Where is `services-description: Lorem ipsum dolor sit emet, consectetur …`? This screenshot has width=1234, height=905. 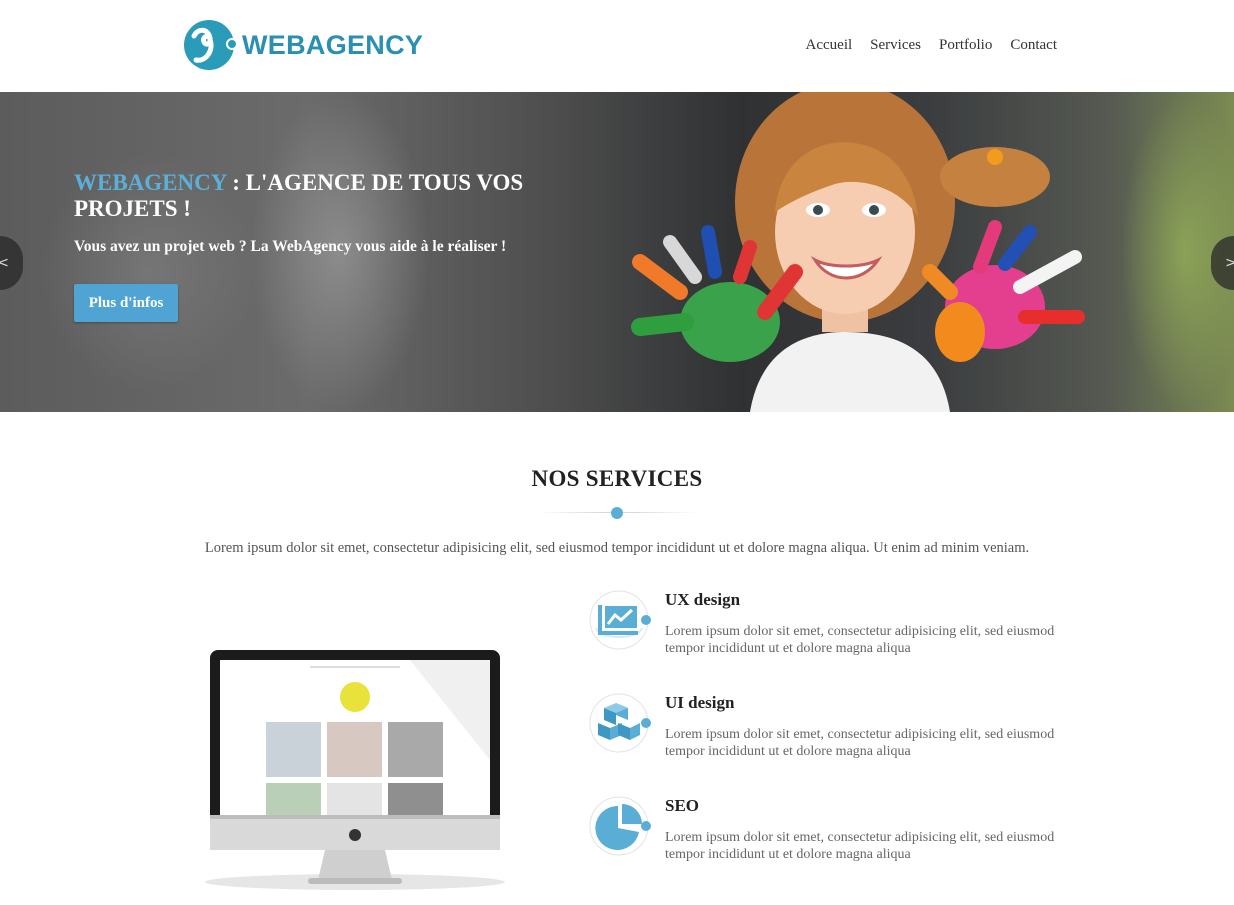
services-description: Lorem ipsum dolor sit emet, consectetur … is located at coordinates (617, 548).